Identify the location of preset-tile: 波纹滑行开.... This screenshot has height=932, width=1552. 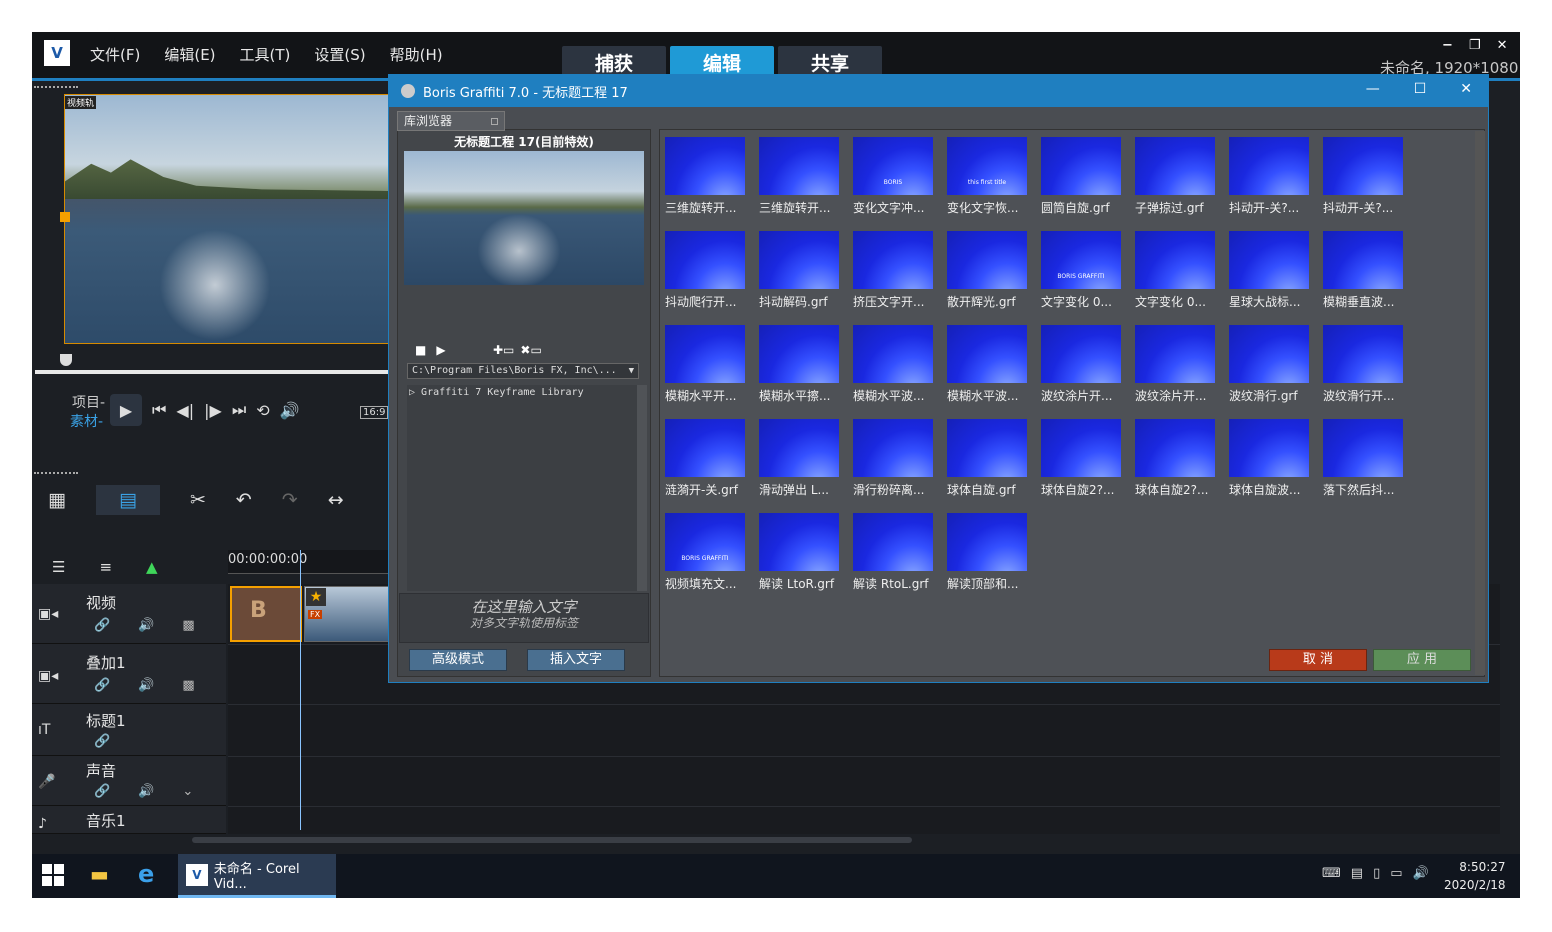
(1367, 365).